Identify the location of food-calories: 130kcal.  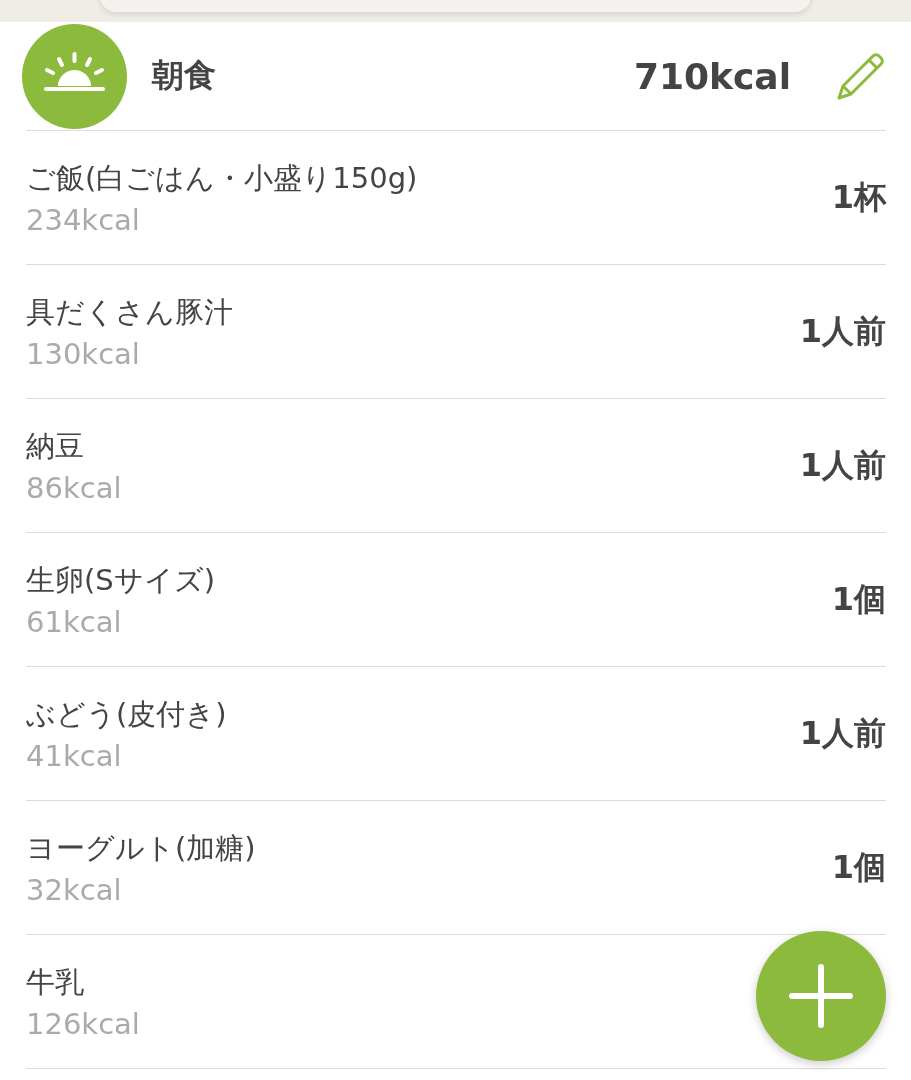
(83, 353).